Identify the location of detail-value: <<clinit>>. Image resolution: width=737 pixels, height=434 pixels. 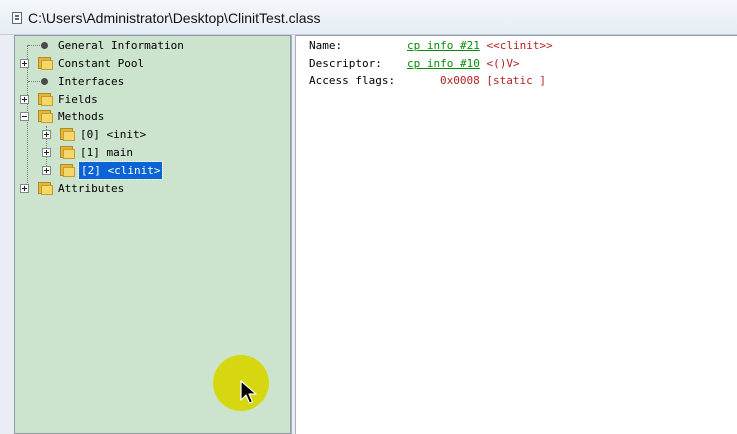
(519, 45).